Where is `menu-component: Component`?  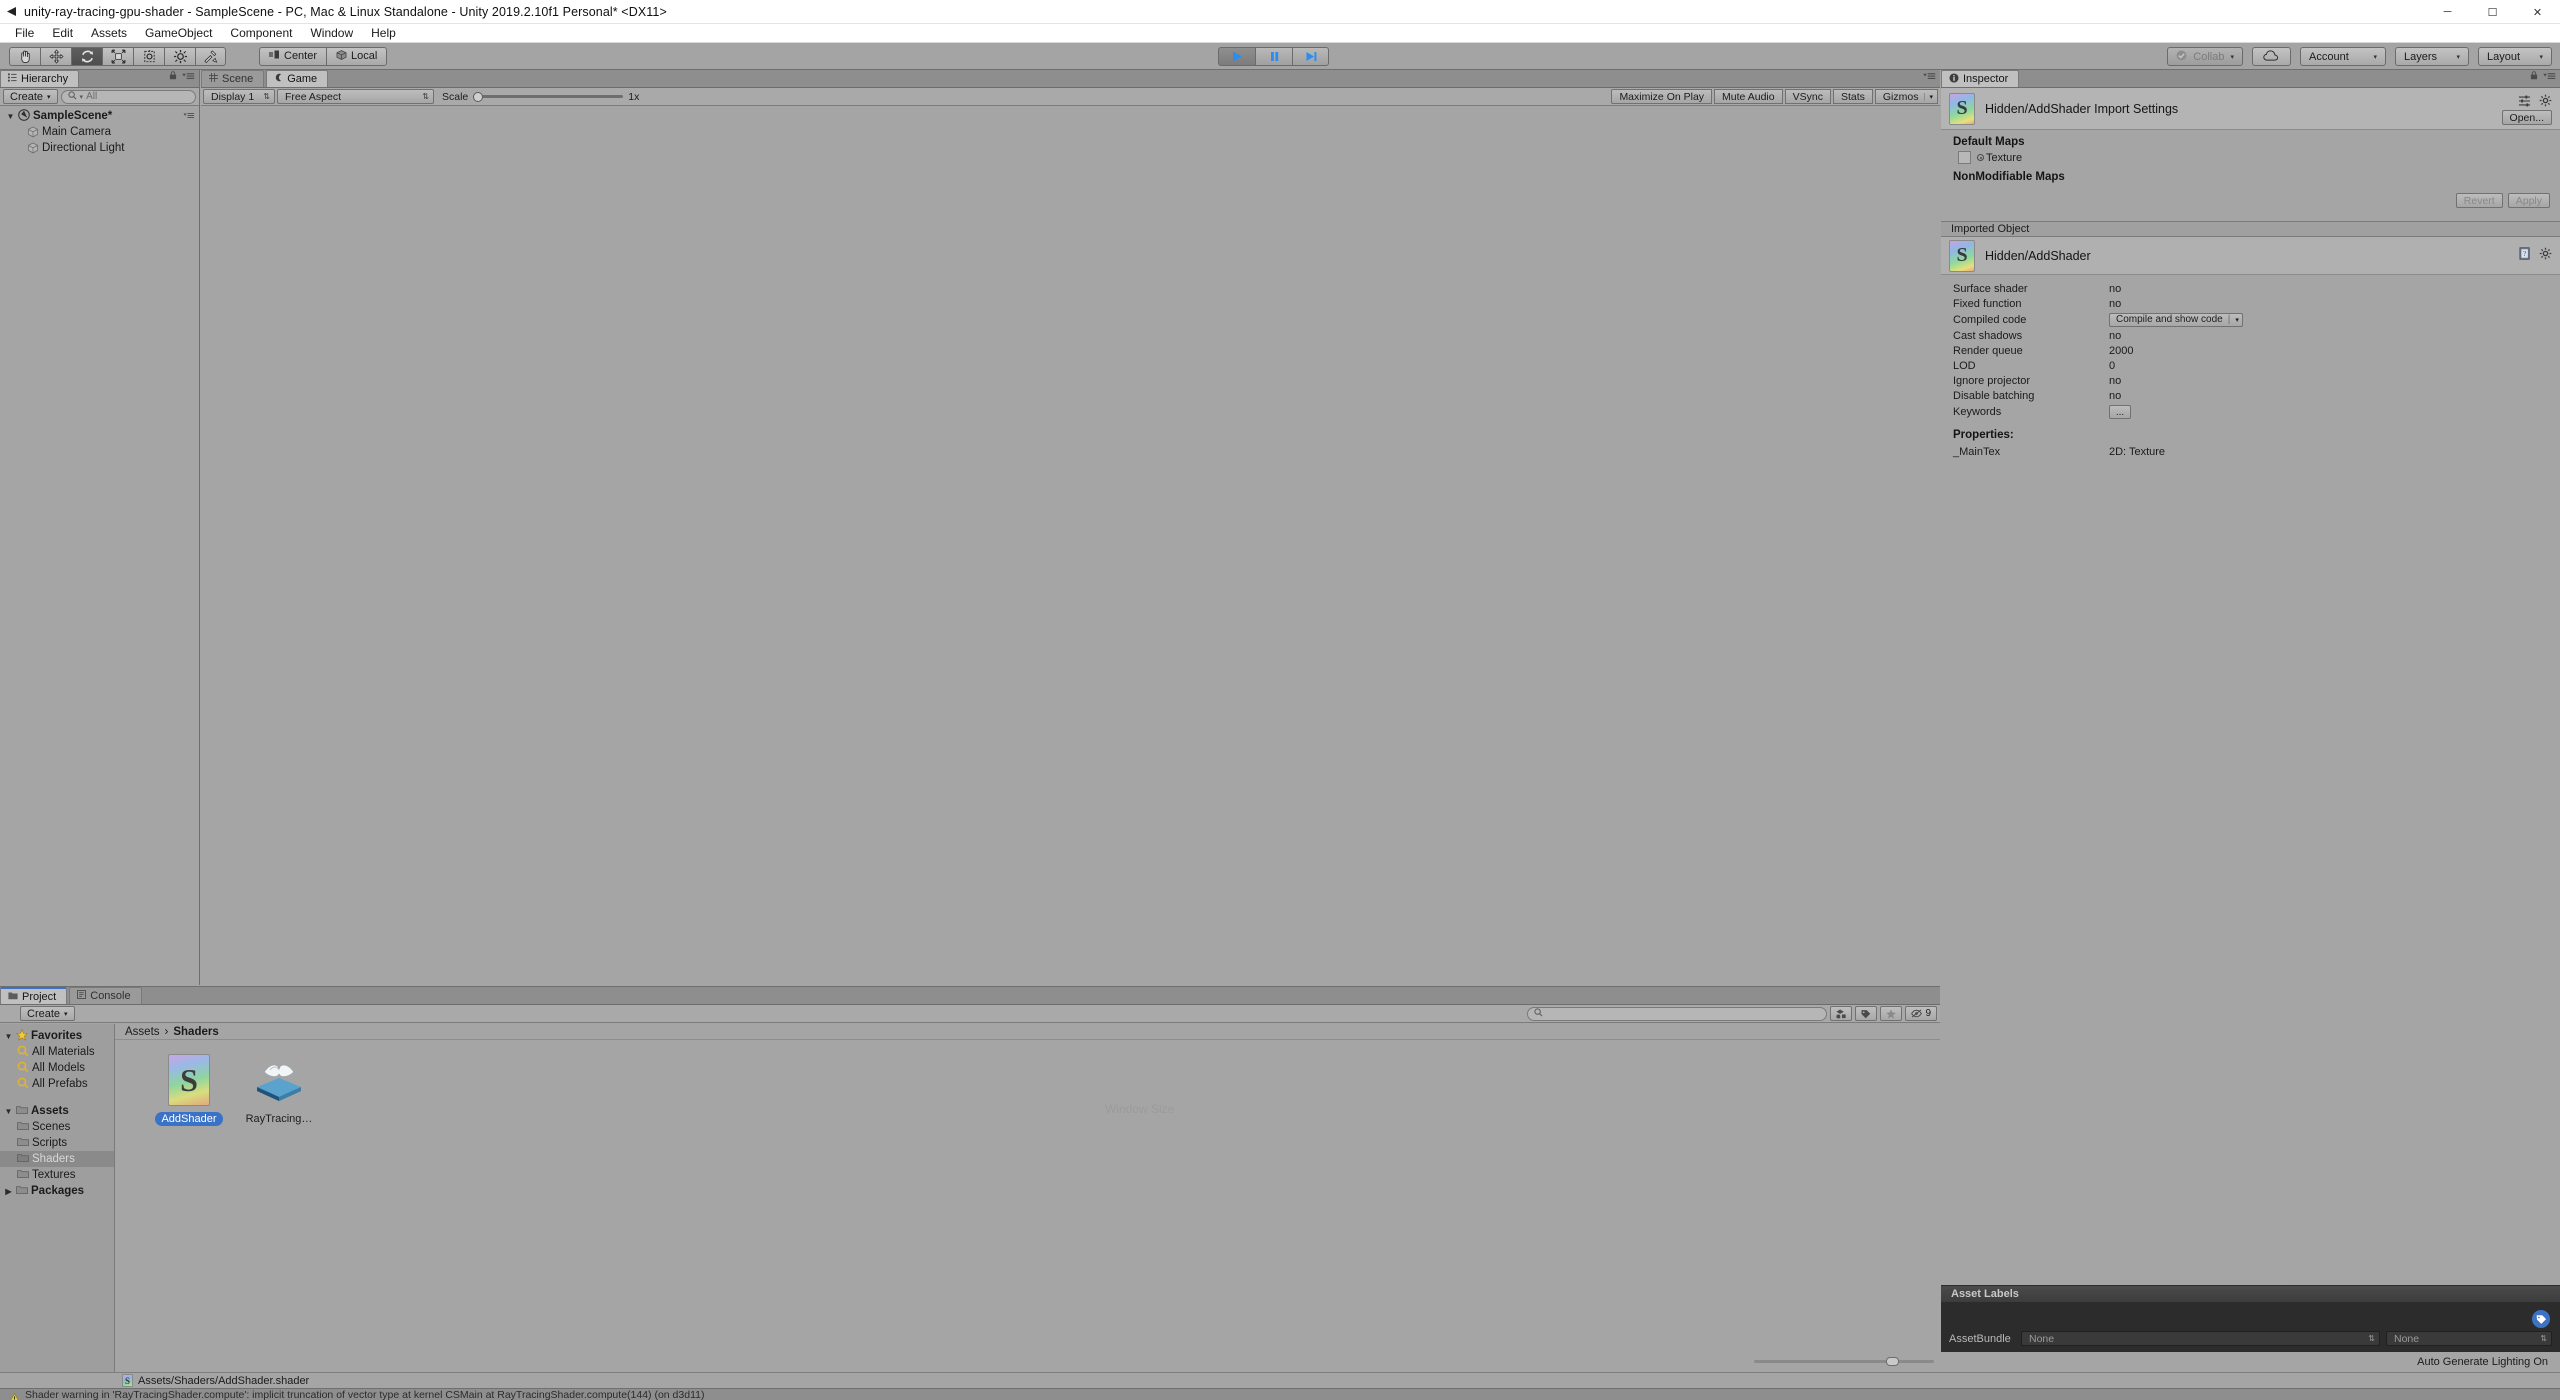
menu-component: Component is located at coordinates (261, 33).